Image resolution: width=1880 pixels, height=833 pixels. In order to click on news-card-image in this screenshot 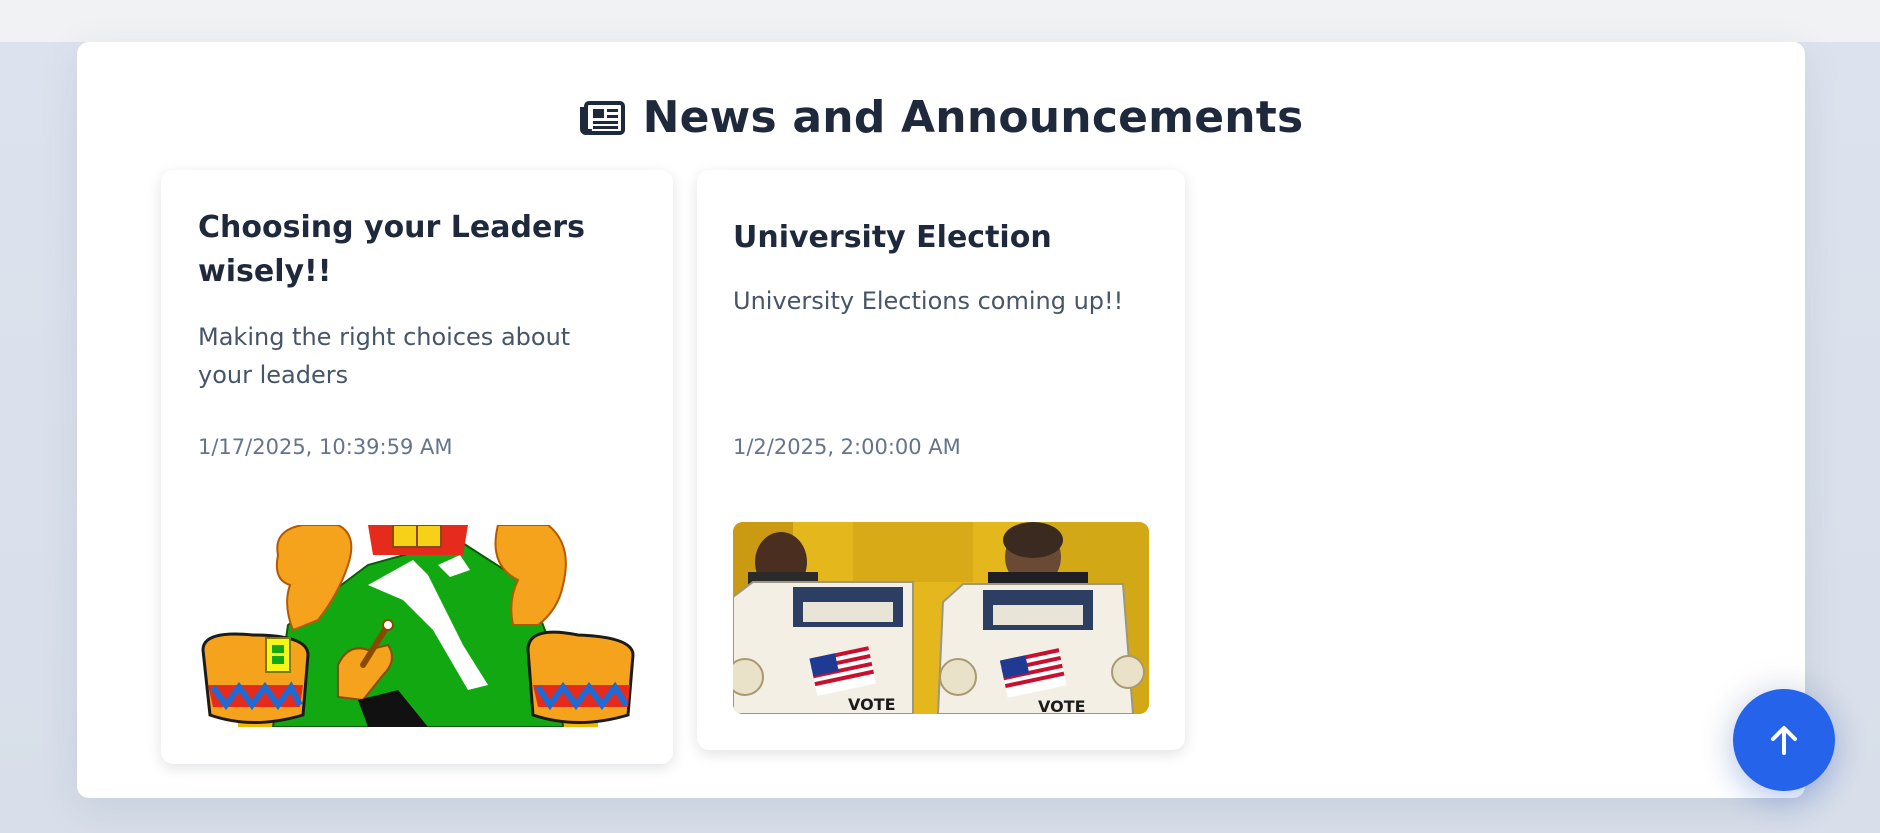, I will do `click(417, 626)`.